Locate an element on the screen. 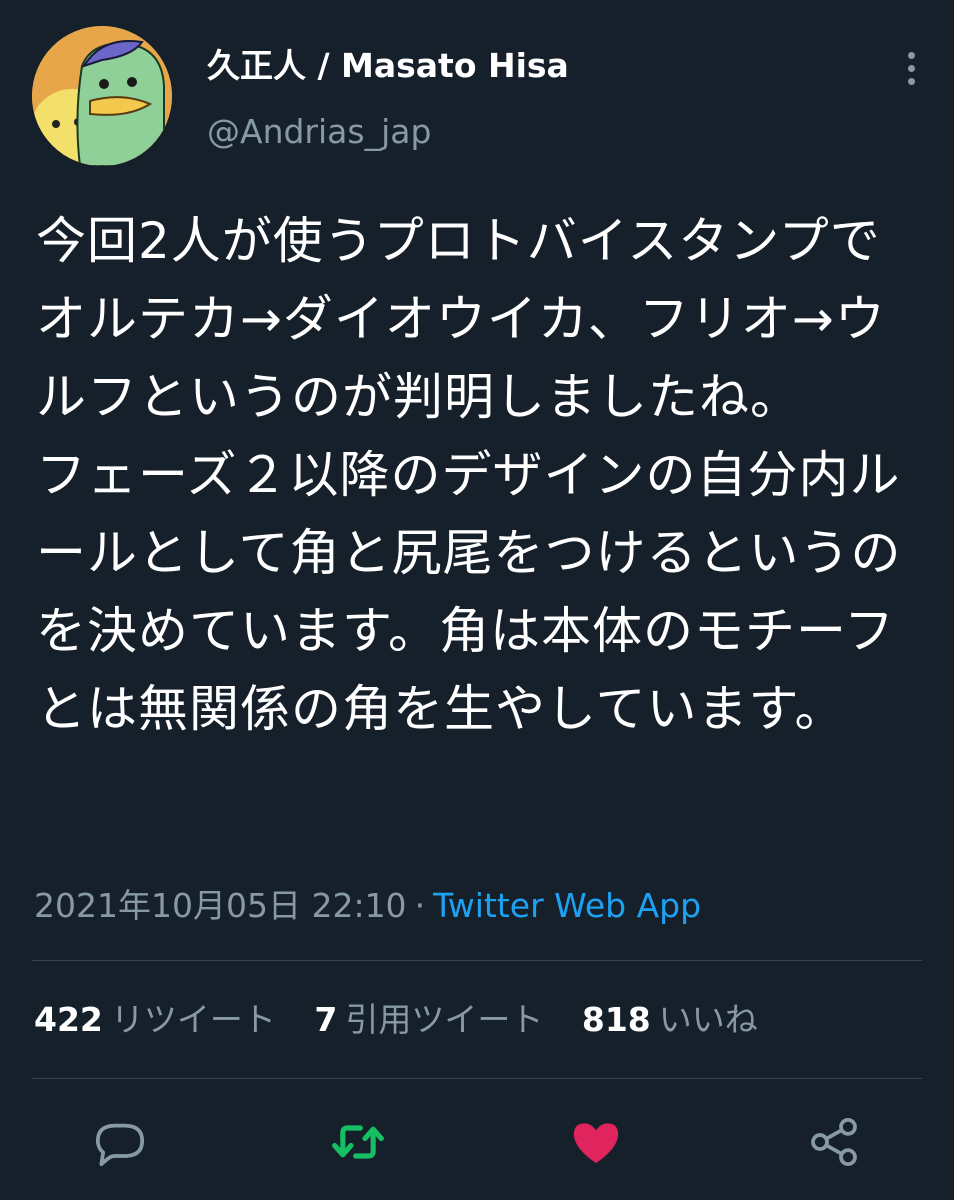 Image resolution: width=954 pixels, height=1200 pixels. tweet-source-link: Twitter Web App is located at coordinates (567, 905).